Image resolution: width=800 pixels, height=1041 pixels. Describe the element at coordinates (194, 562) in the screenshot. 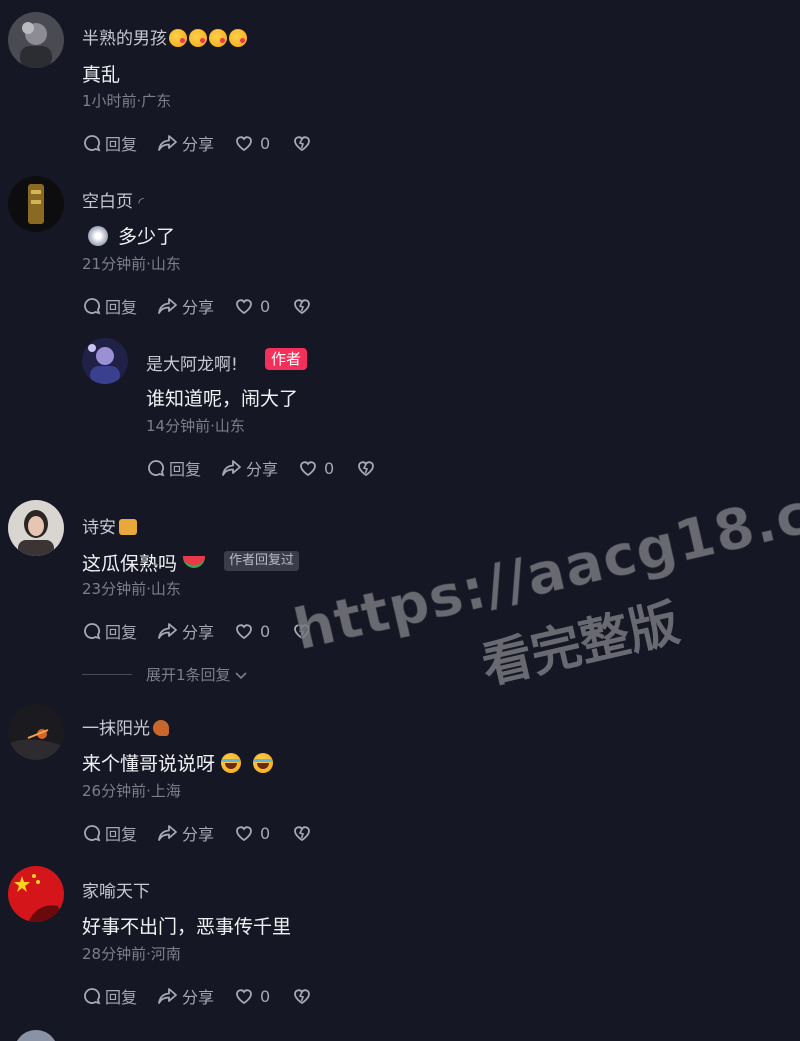

I see `watermelon-icon` at that location.